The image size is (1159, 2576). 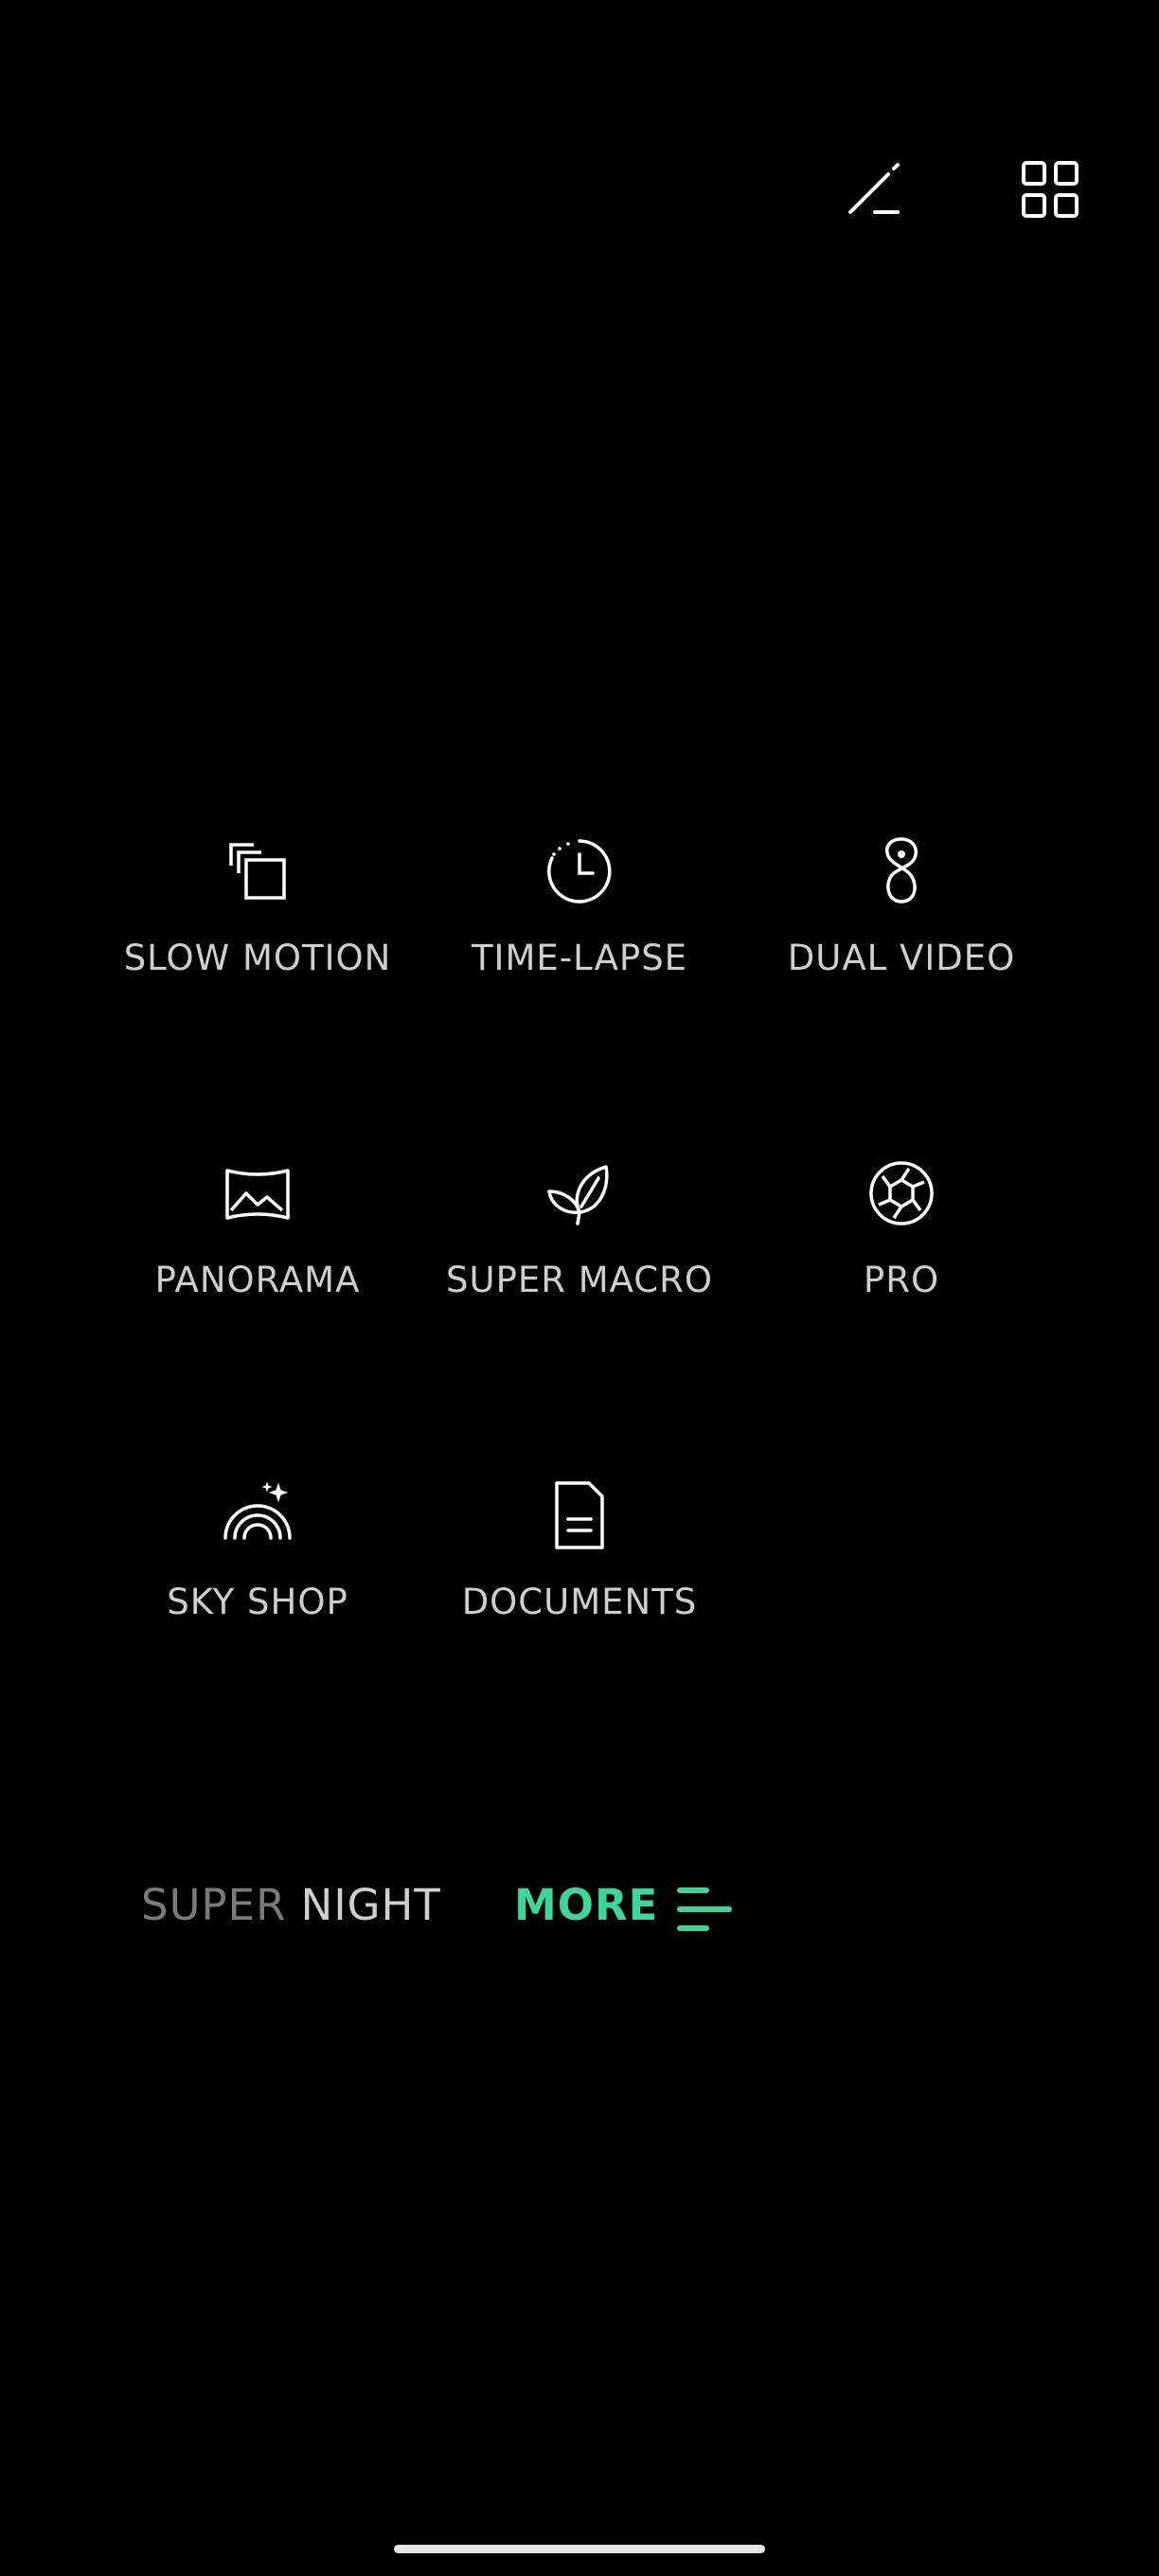 I want to click on mode-panorama: PANORAMA, so click(x=258, y=1227).